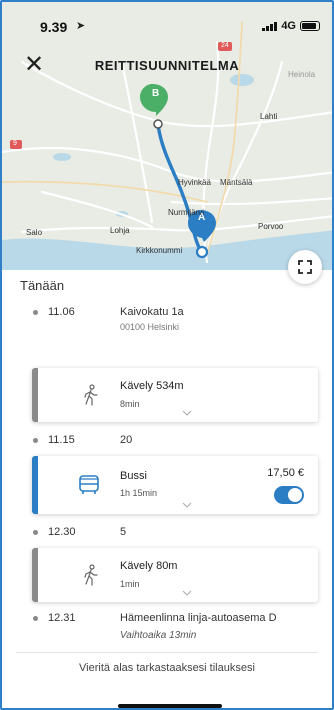  I want to click on expand-map-button, so click(305, 267).